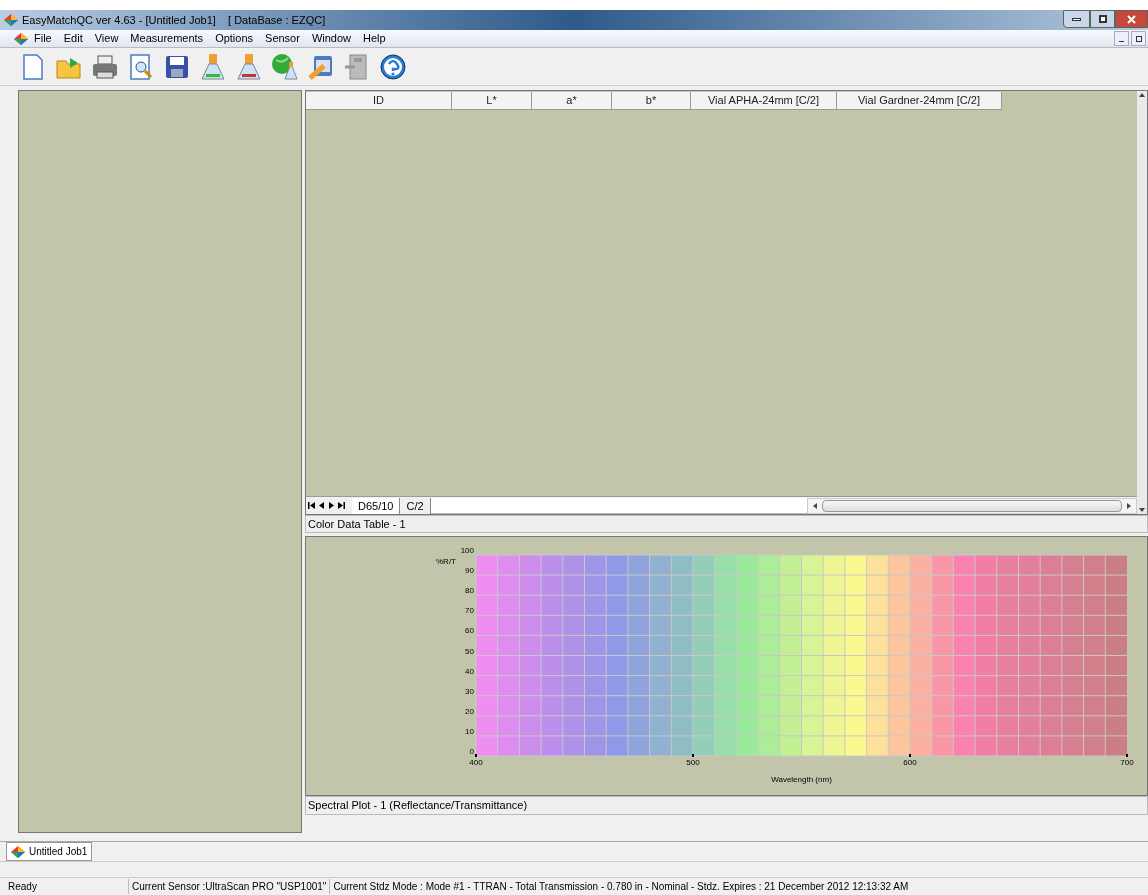  Describe the element at coordinates (1142, 302) in the screenshot. I see `vertical-scrollbar` at that location.